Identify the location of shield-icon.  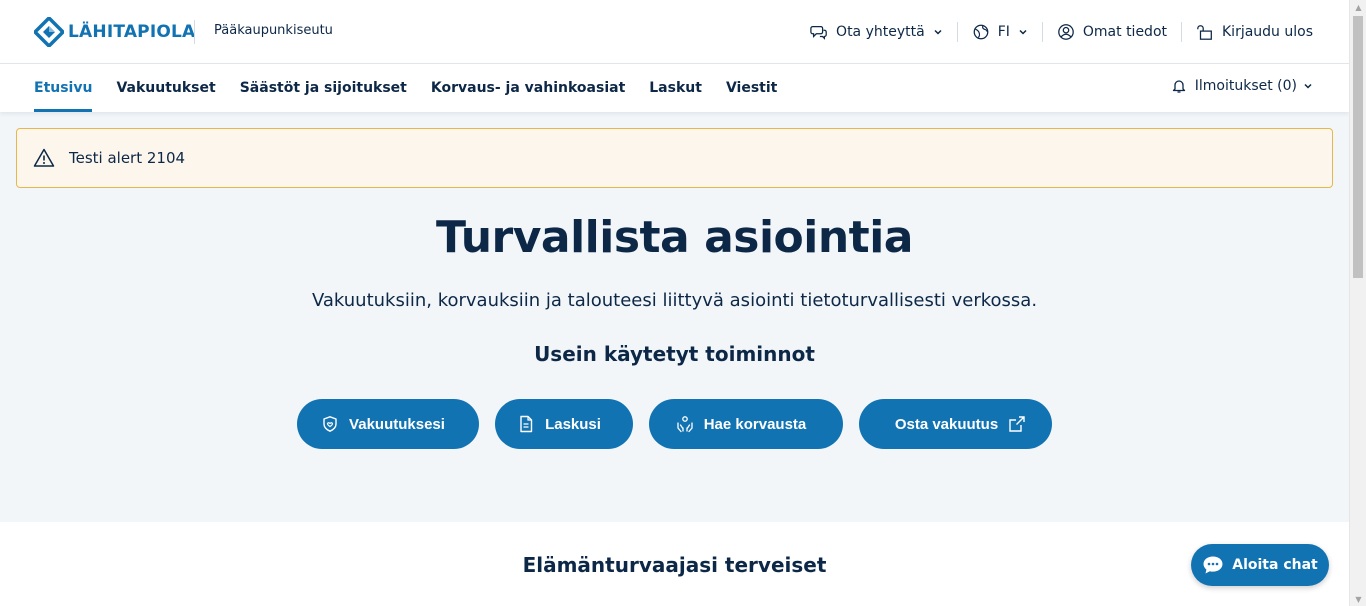
(330, 424).